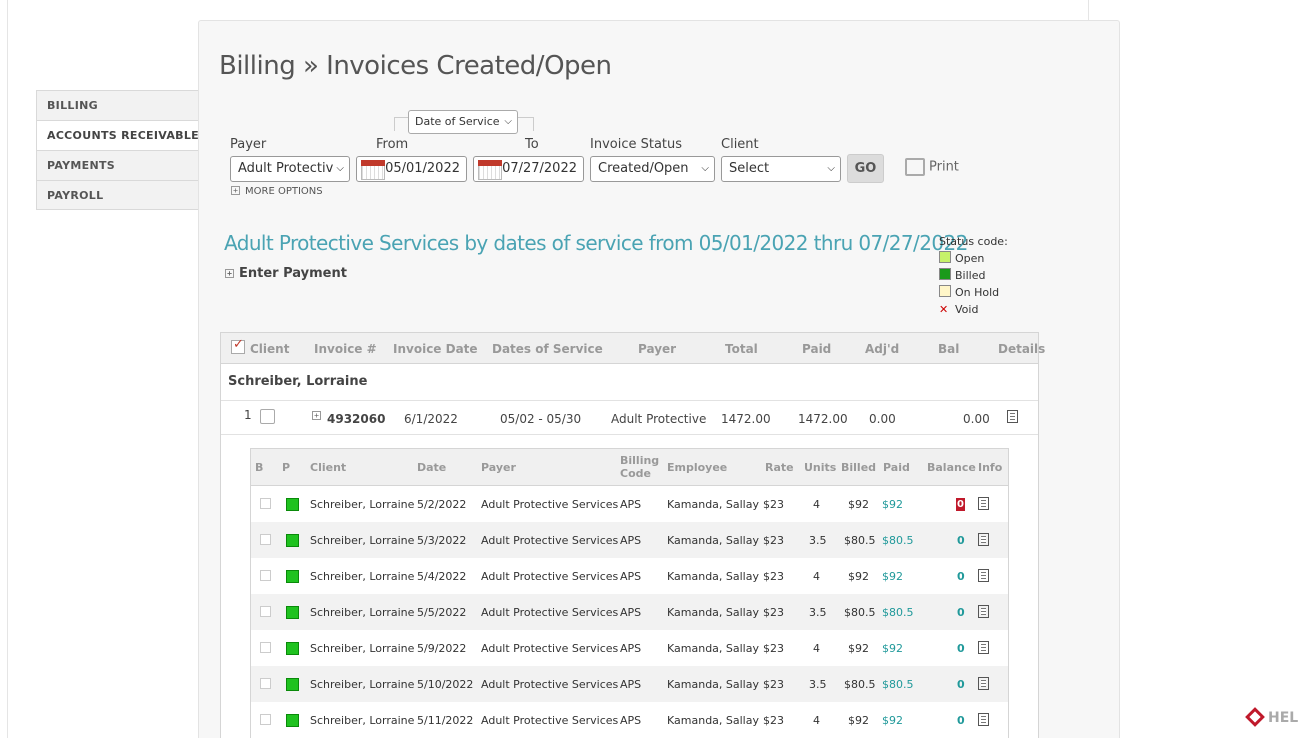 This screenshot has height=738, width=1309. Describe the element at coordinates (445, 720) in the screenshot. I see `cell-date: 5/11/2022` at that location.